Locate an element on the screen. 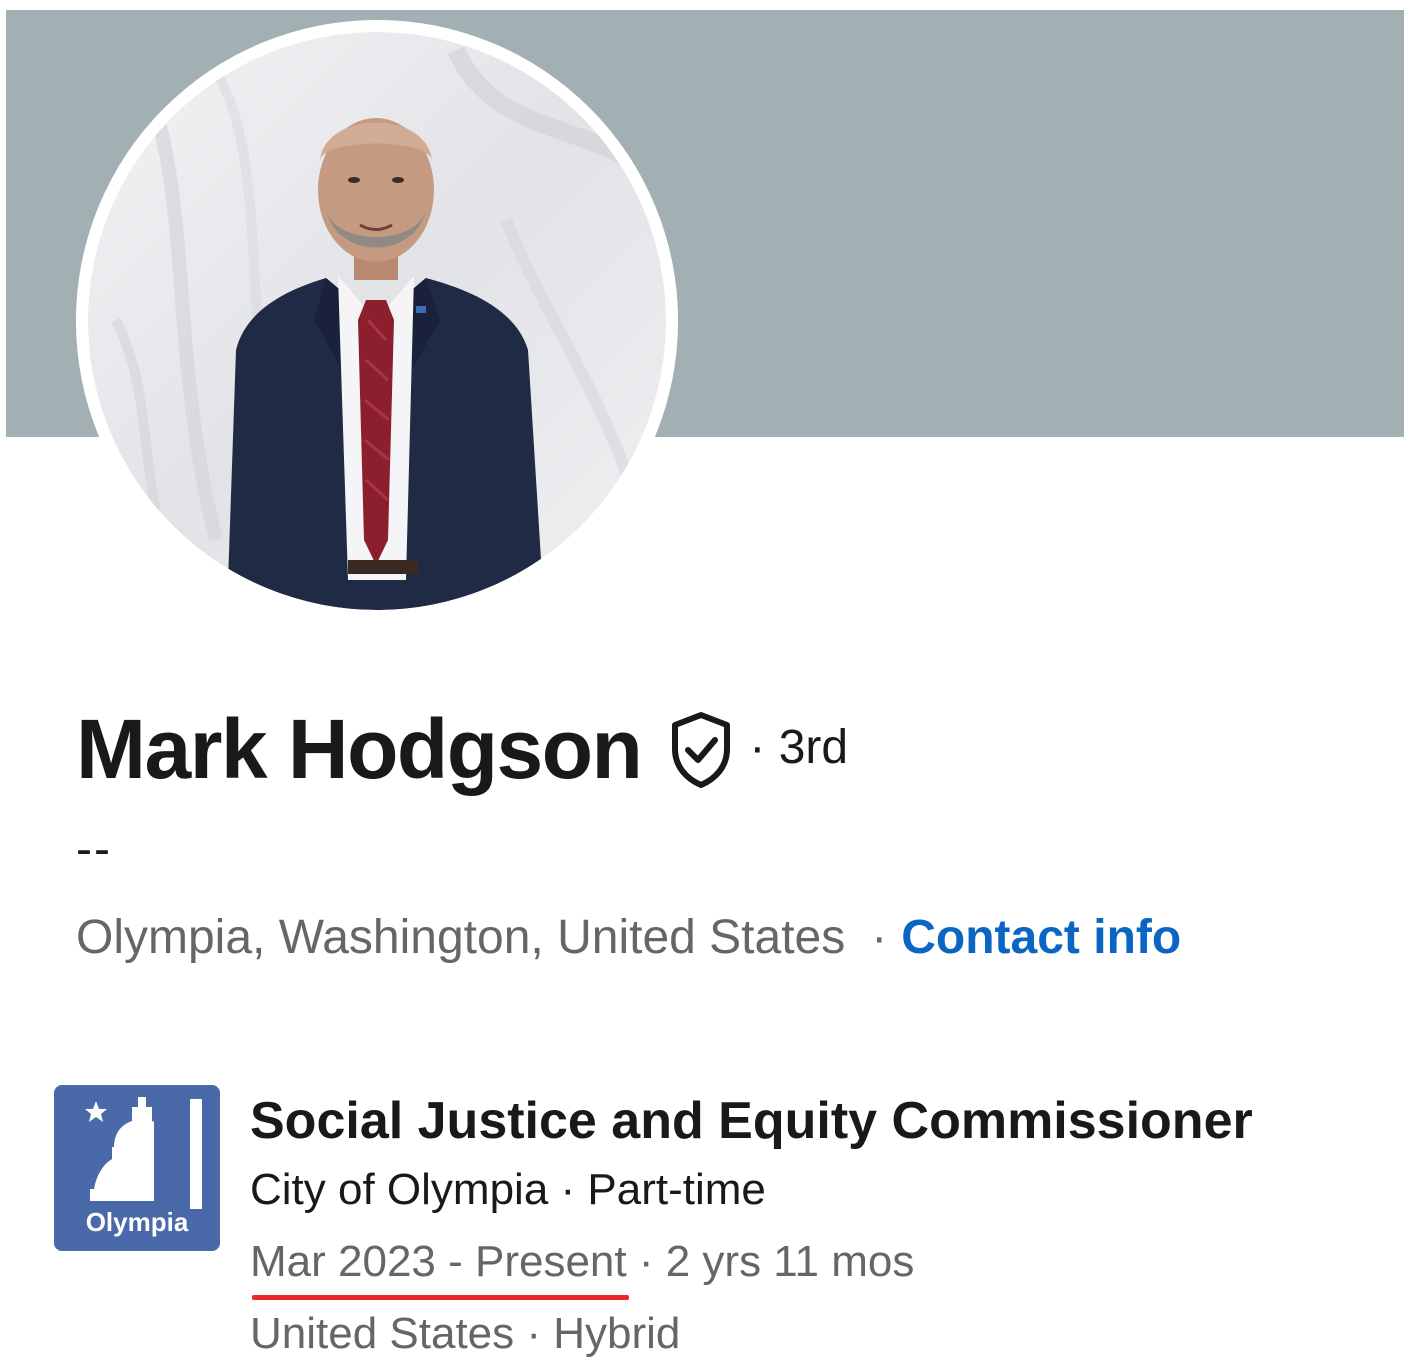 This screenshot has height=1372, width=1412. company-logo: Olympia is located at coordinates (137, 1168).